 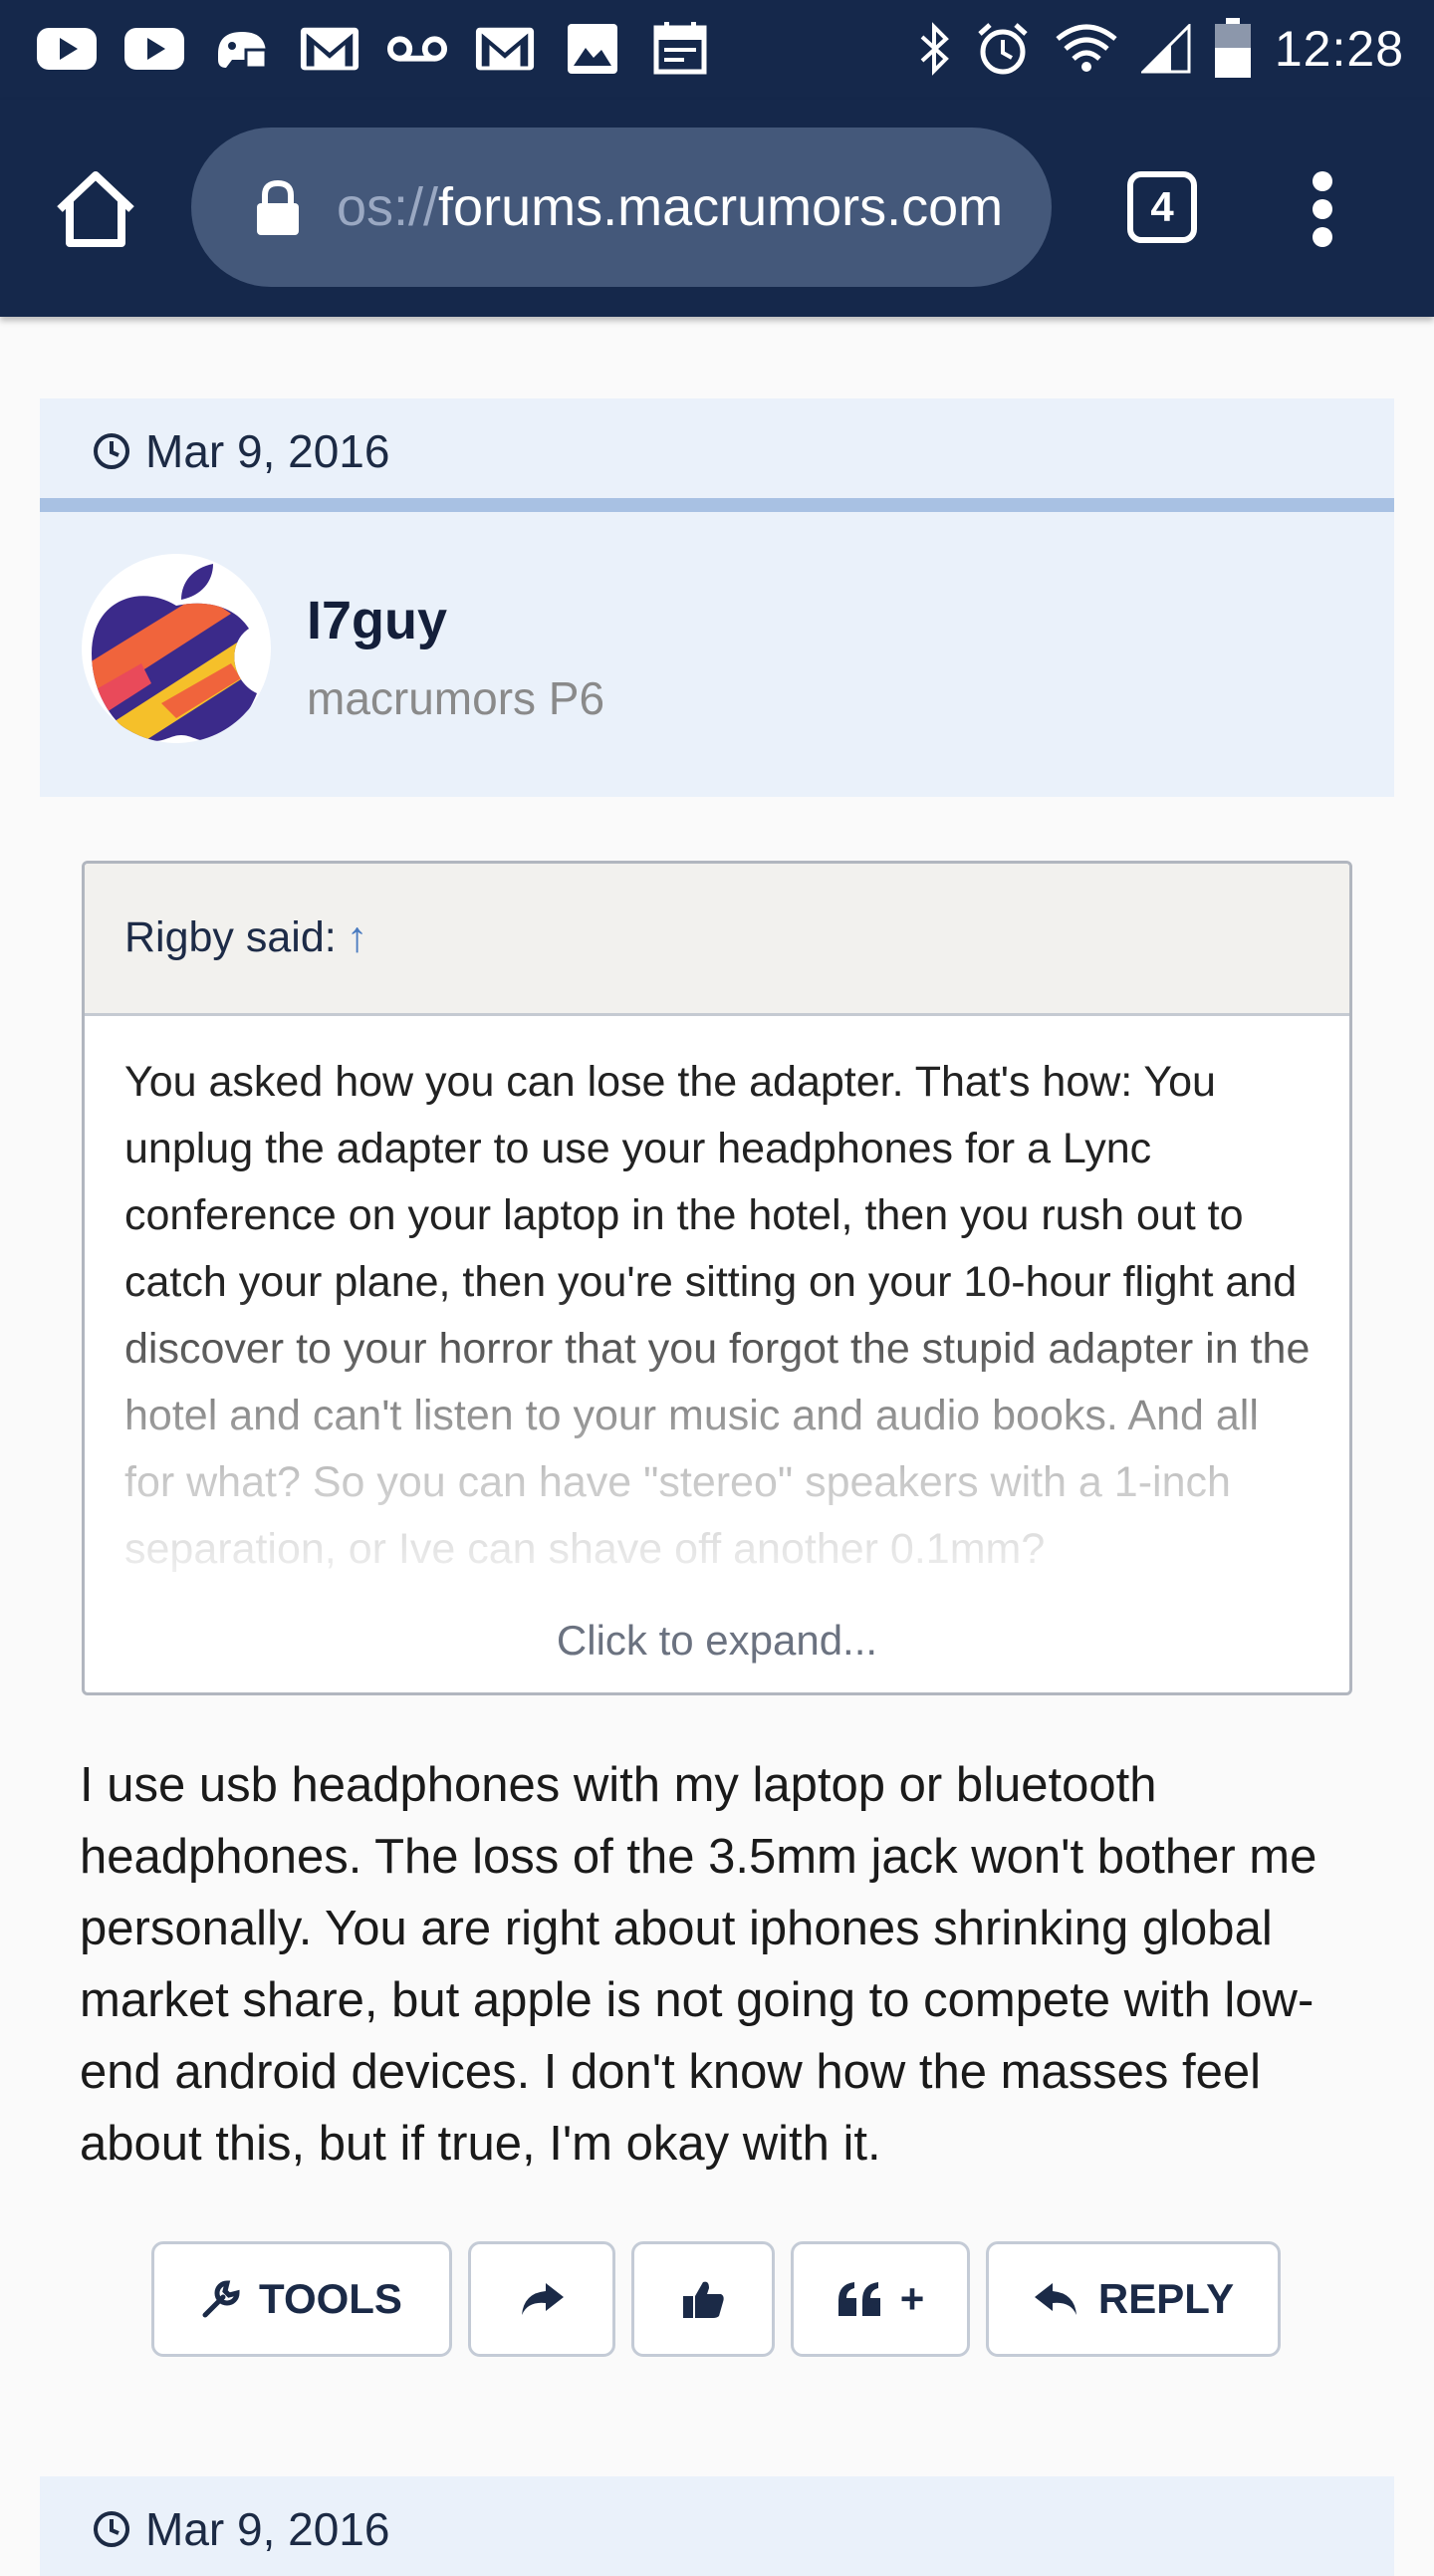 I want to click on lock-icon, so click(x=278, y=207).